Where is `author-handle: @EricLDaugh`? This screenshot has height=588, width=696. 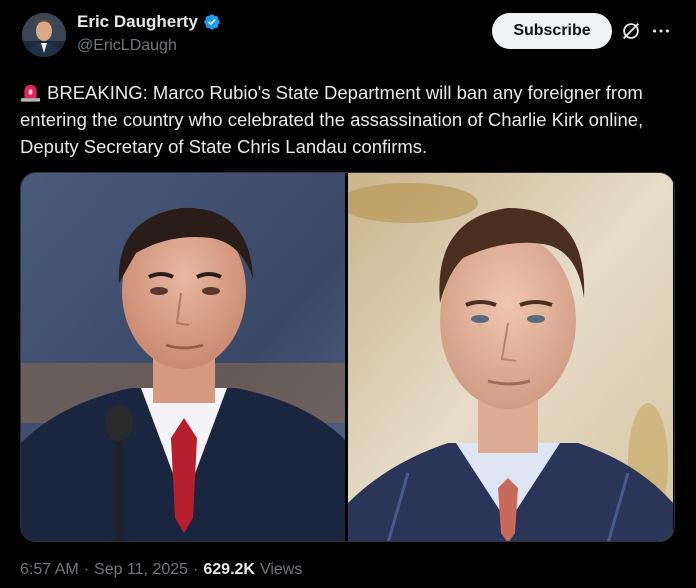 author-handle: @EricLDaugh is located at coordinates (149, 46).